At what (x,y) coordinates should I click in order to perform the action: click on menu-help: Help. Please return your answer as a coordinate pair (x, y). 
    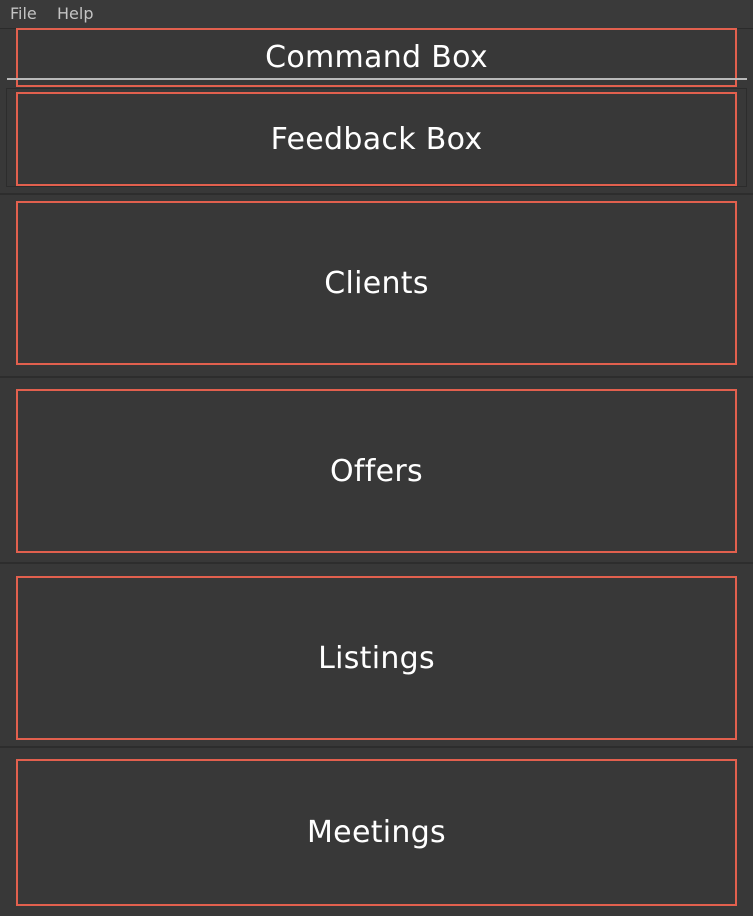
    Looking at the image, I should click on (75, 13).